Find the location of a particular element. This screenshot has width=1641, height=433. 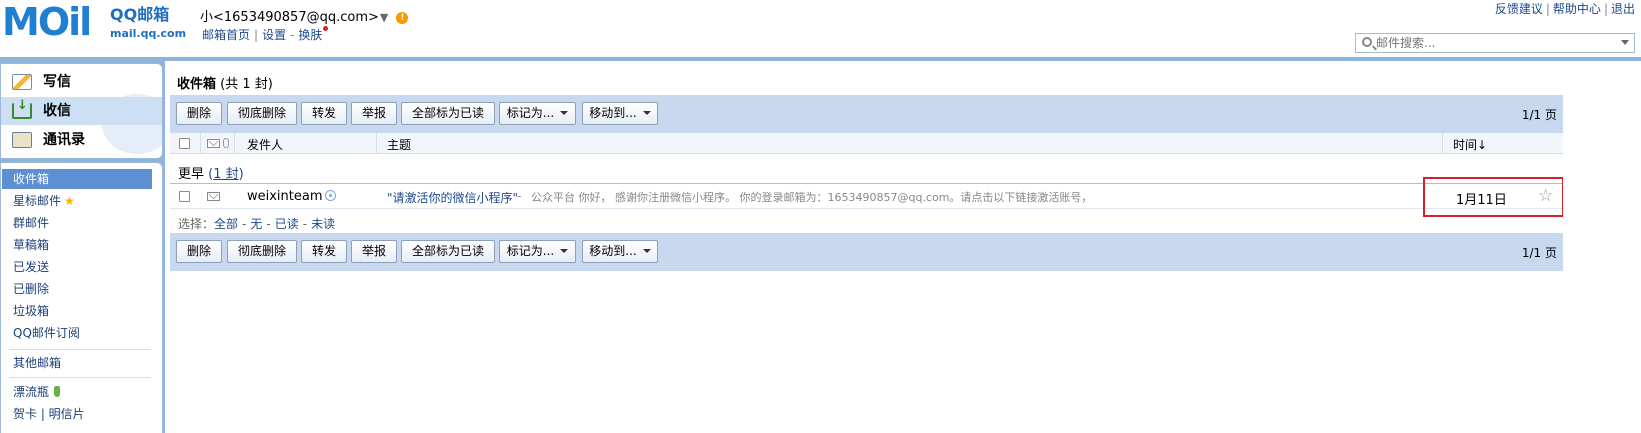

quick-actions: 写信 收信 通讯录 is located at coordinates (81, 111).